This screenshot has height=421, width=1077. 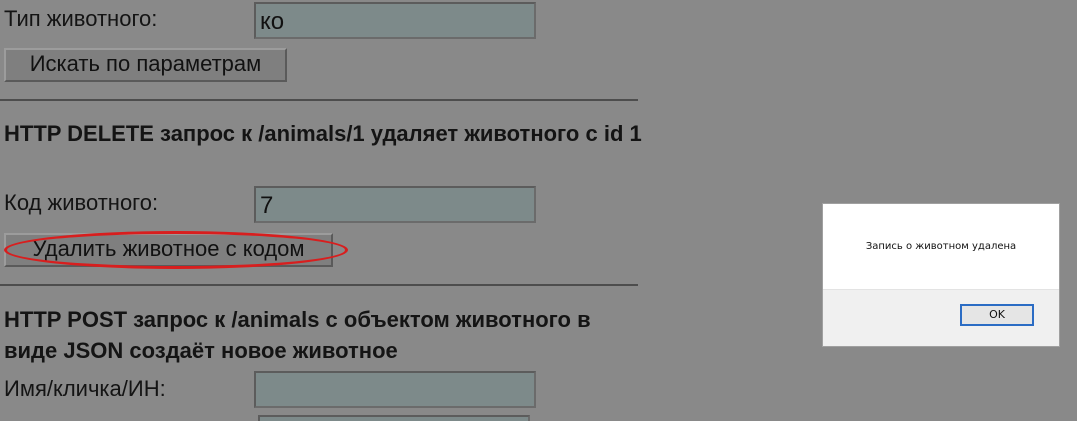 What do you see at coordinates (168, 250) in the screenshot?
I see `delete-animal-button: Удалить животное с кодом` at bounding box center [168, 250].